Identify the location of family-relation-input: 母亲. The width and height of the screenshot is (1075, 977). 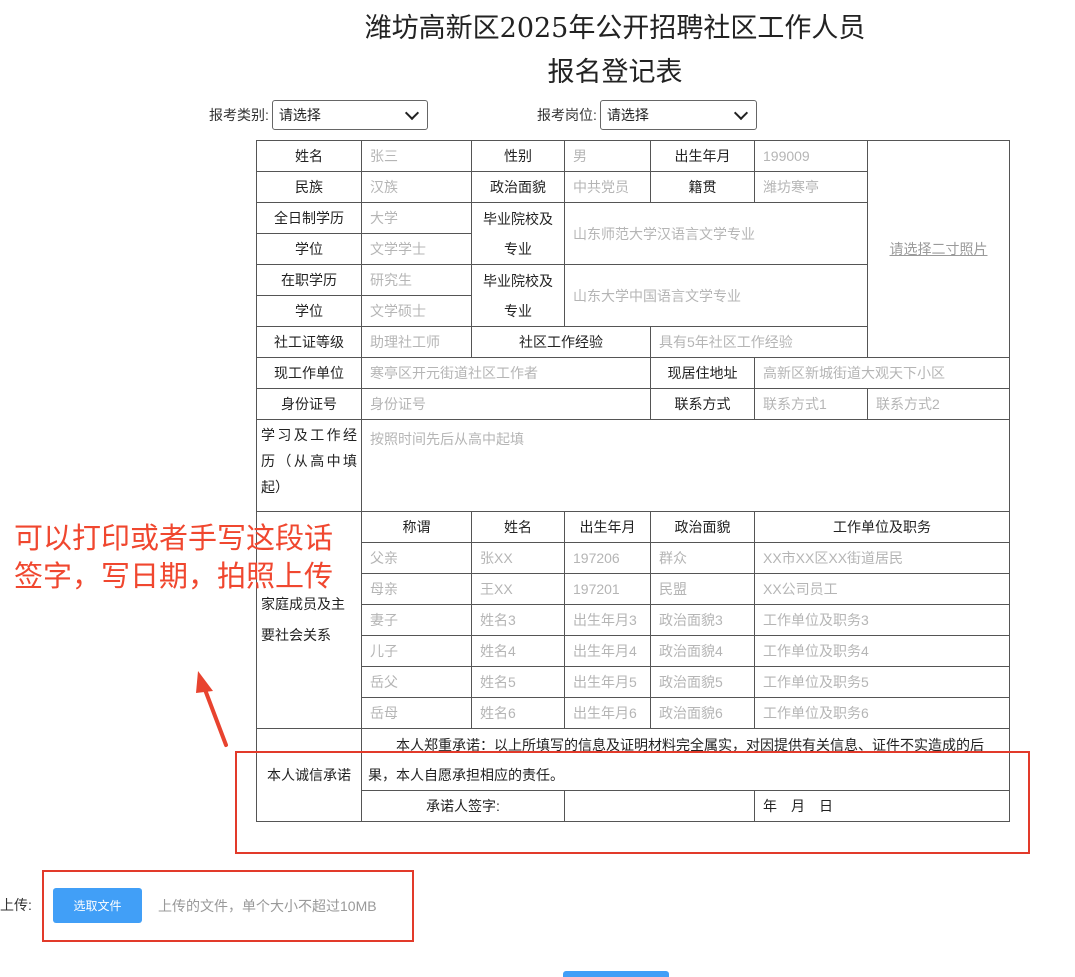
(416, 589).